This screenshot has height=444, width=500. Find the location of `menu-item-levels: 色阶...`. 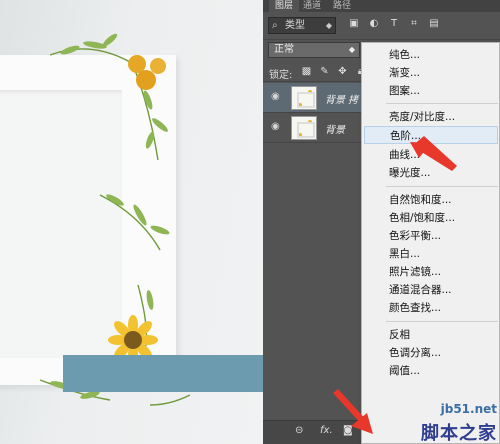

menu-item-levels: 色阶... is located at coordinates (431, 135).